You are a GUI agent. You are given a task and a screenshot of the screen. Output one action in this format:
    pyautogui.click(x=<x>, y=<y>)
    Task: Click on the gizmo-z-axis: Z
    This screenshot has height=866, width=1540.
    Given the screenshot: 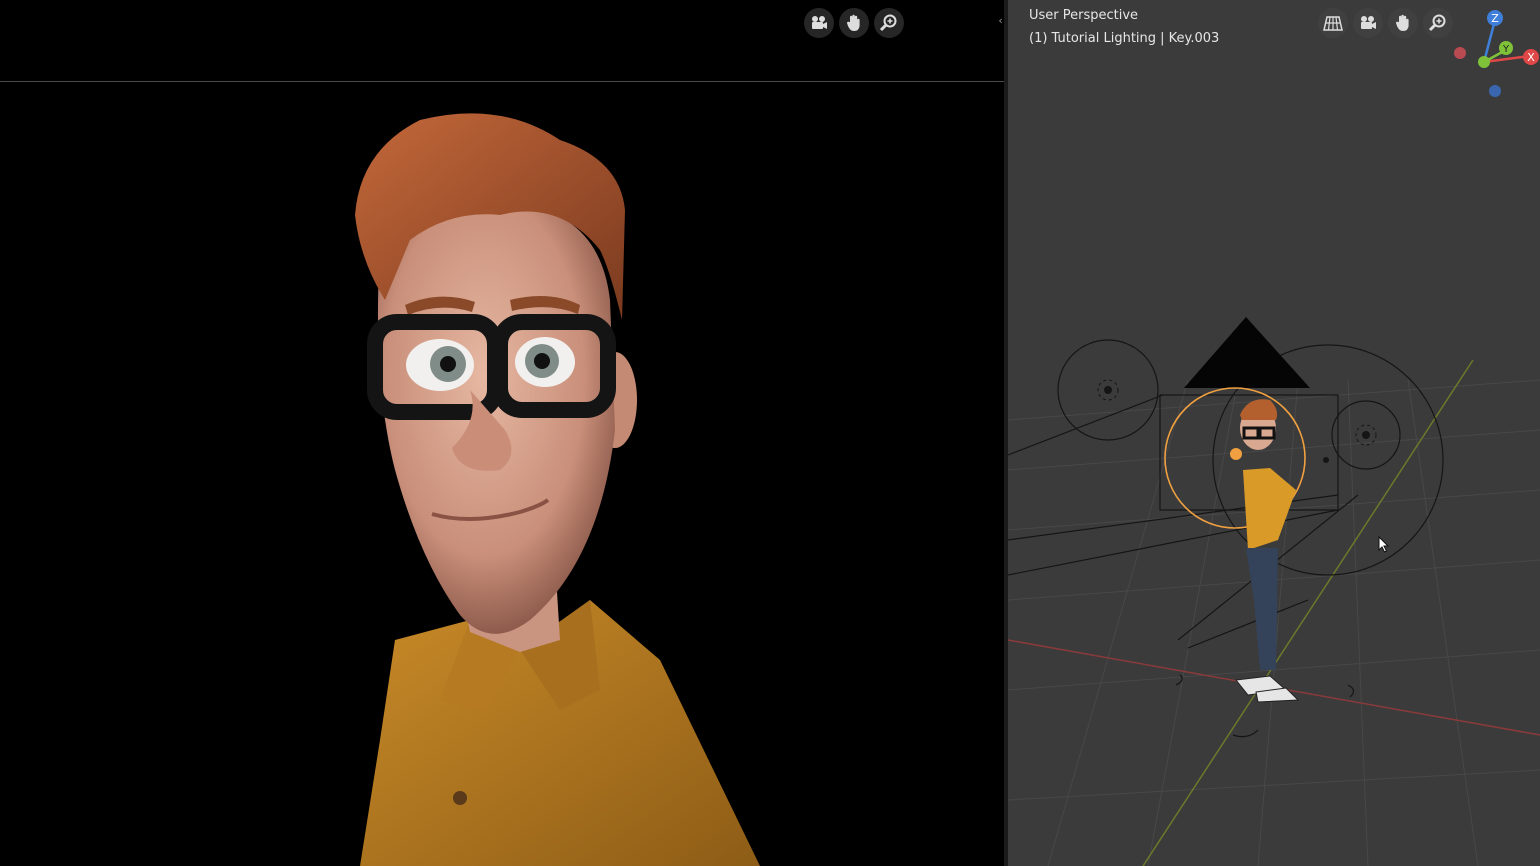 What is the action you would take?
    pyautogui.click(x=1495, y=18)
    